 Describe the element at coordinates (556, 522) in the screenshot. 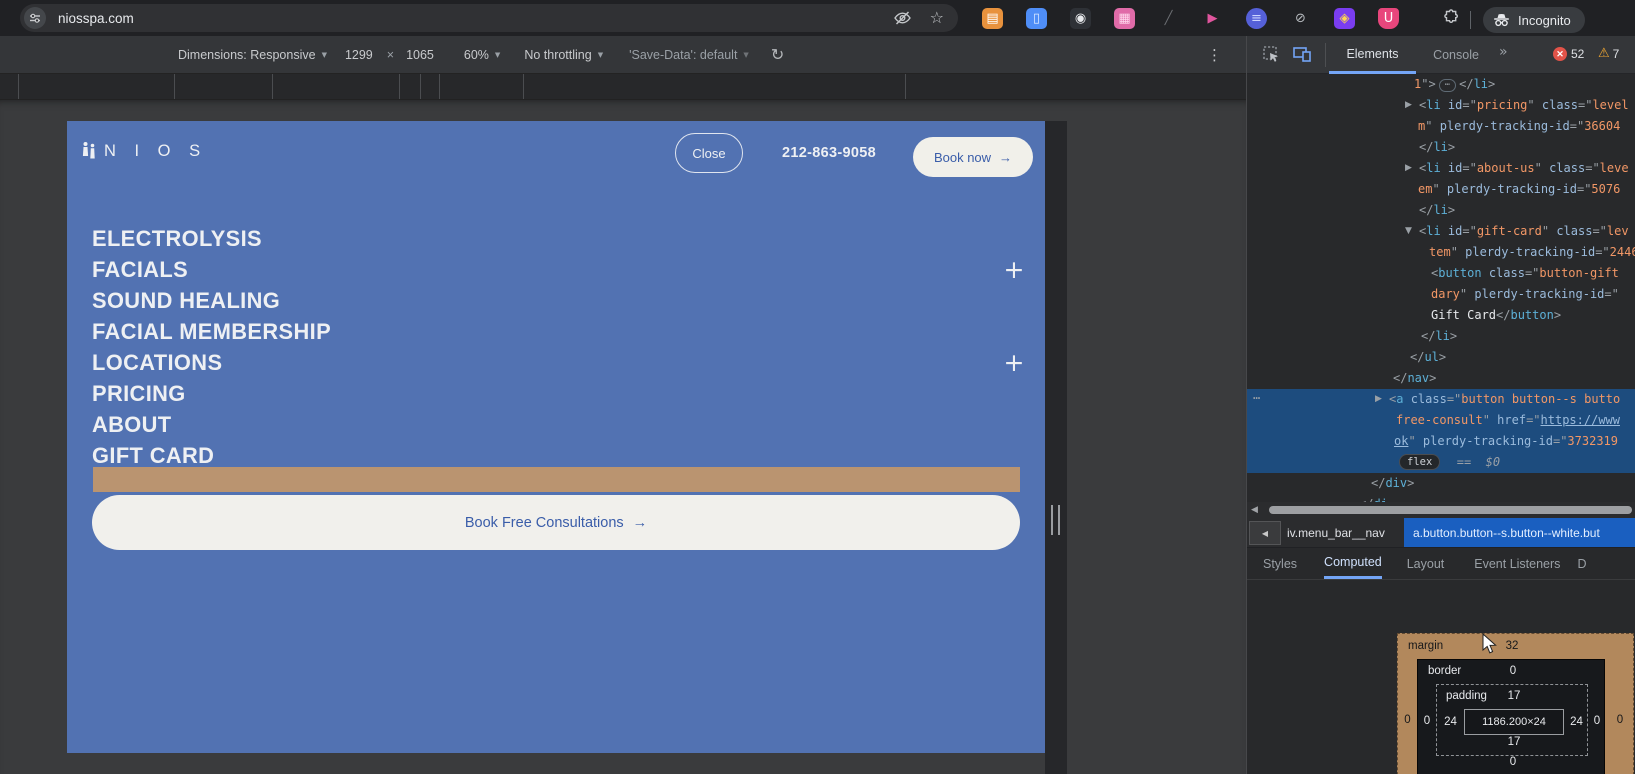

I see `book-free-consultations-button: Book Free Consultations →` at that location.